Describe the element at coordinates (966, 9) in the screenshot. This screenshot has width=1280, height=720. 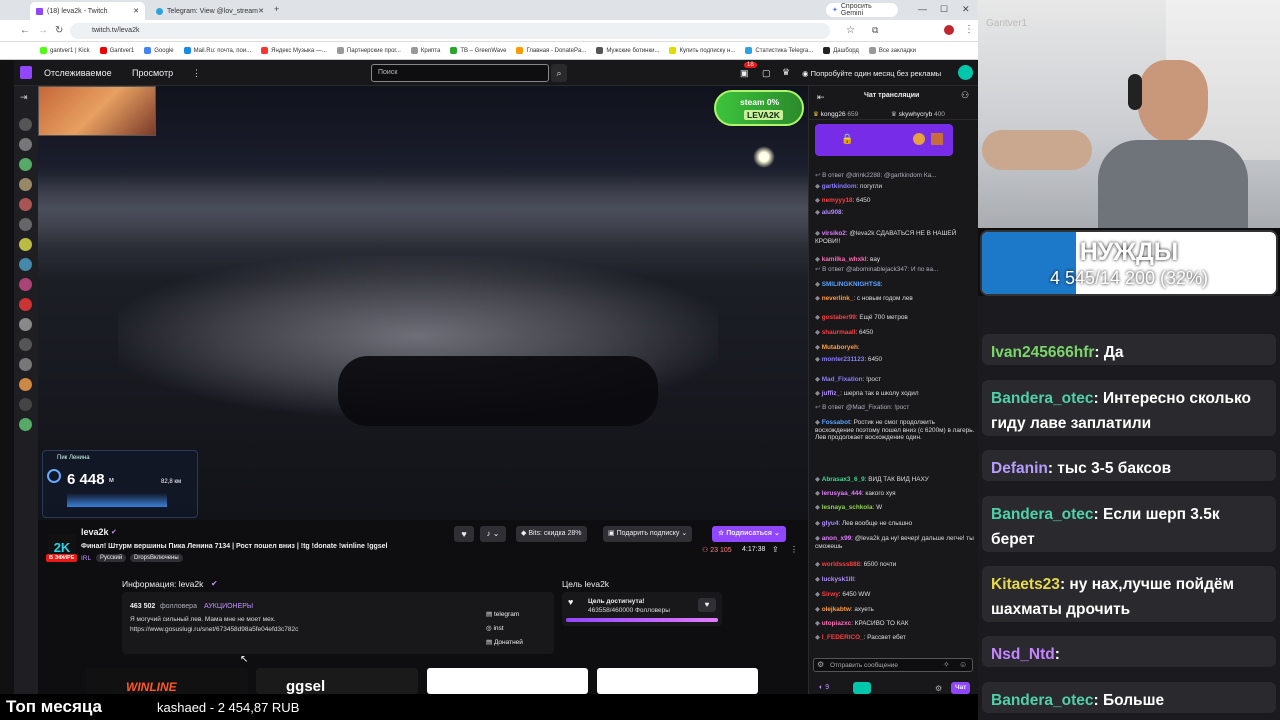
I see `window-close-icon: ✕` at that location.